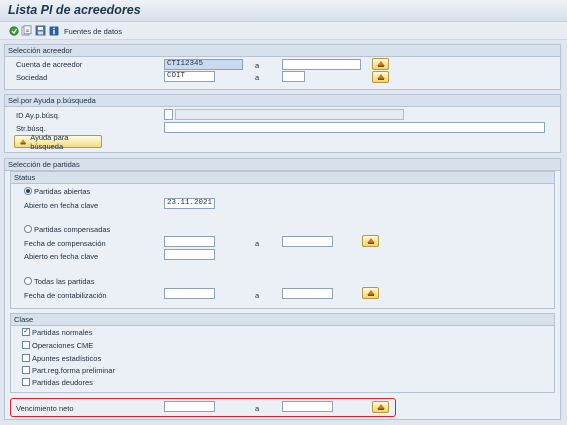 The width and height of the screenshot is (567, 425). What do you see at coordinates (26, 358) in the screenshot?
I see `statistical-items-checkbox` at bounding box center [26, 358].